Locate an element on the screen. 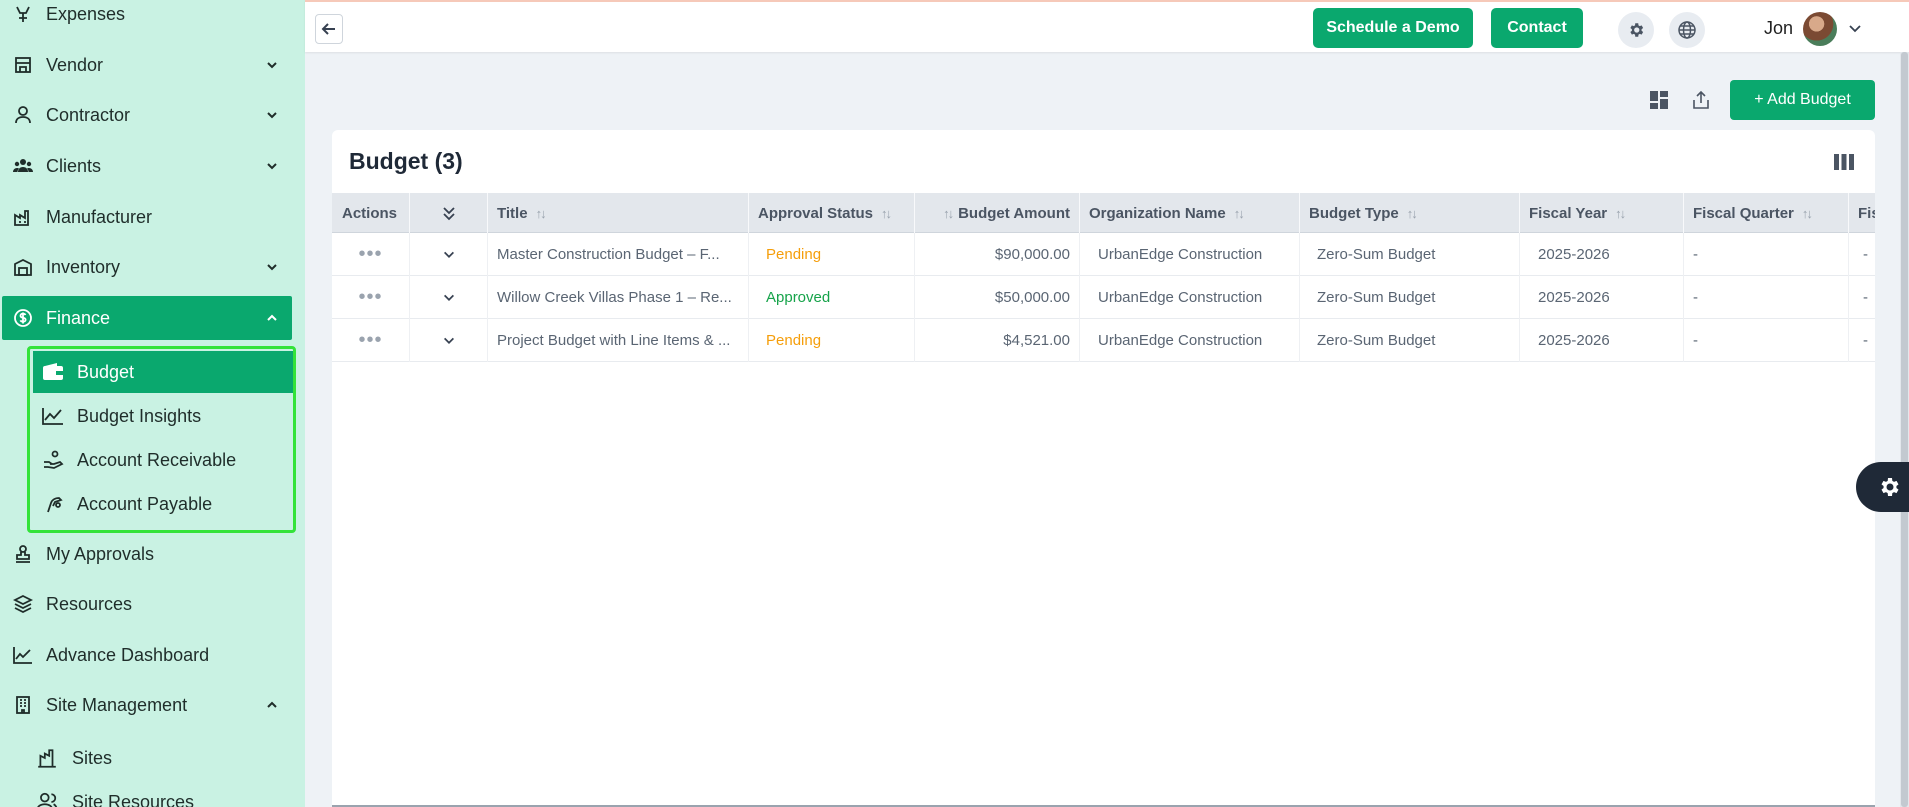  cell-budget-amount: $90,000.00 is located at coordinates (997, 254).